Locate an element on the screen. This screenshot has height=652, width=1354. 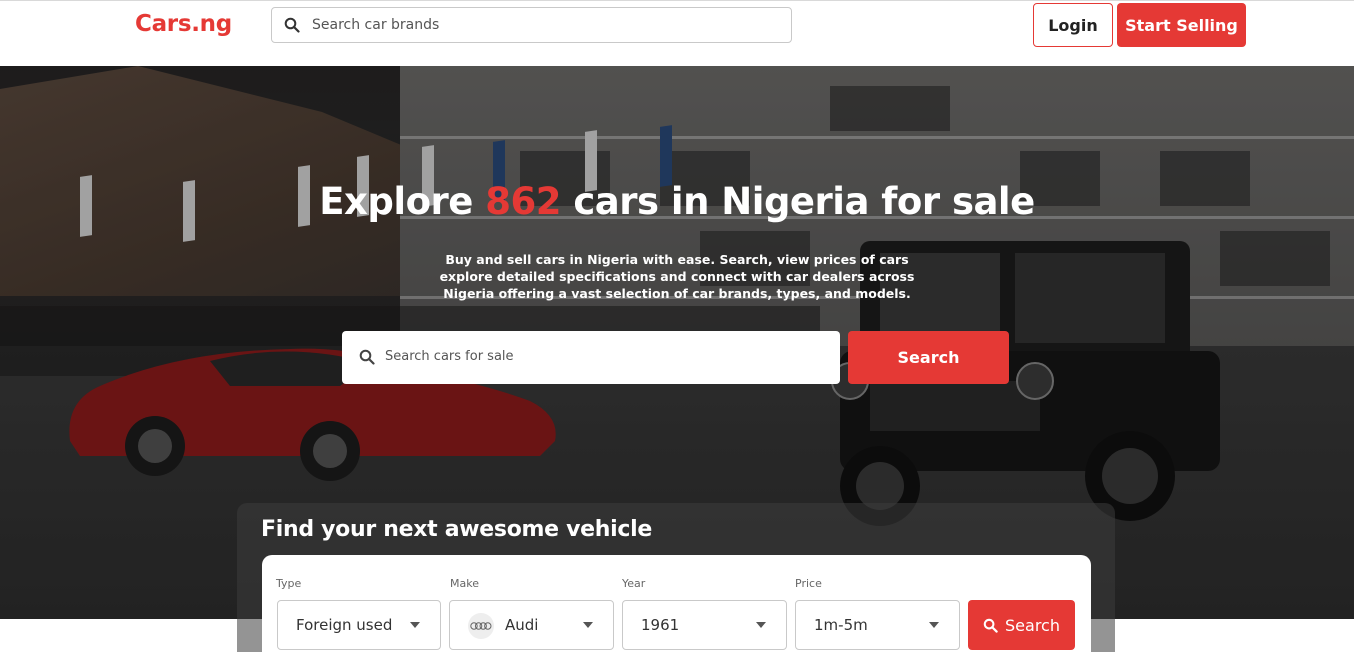
start-selling-button: Start Selling is located at coordinates (1181, 25).